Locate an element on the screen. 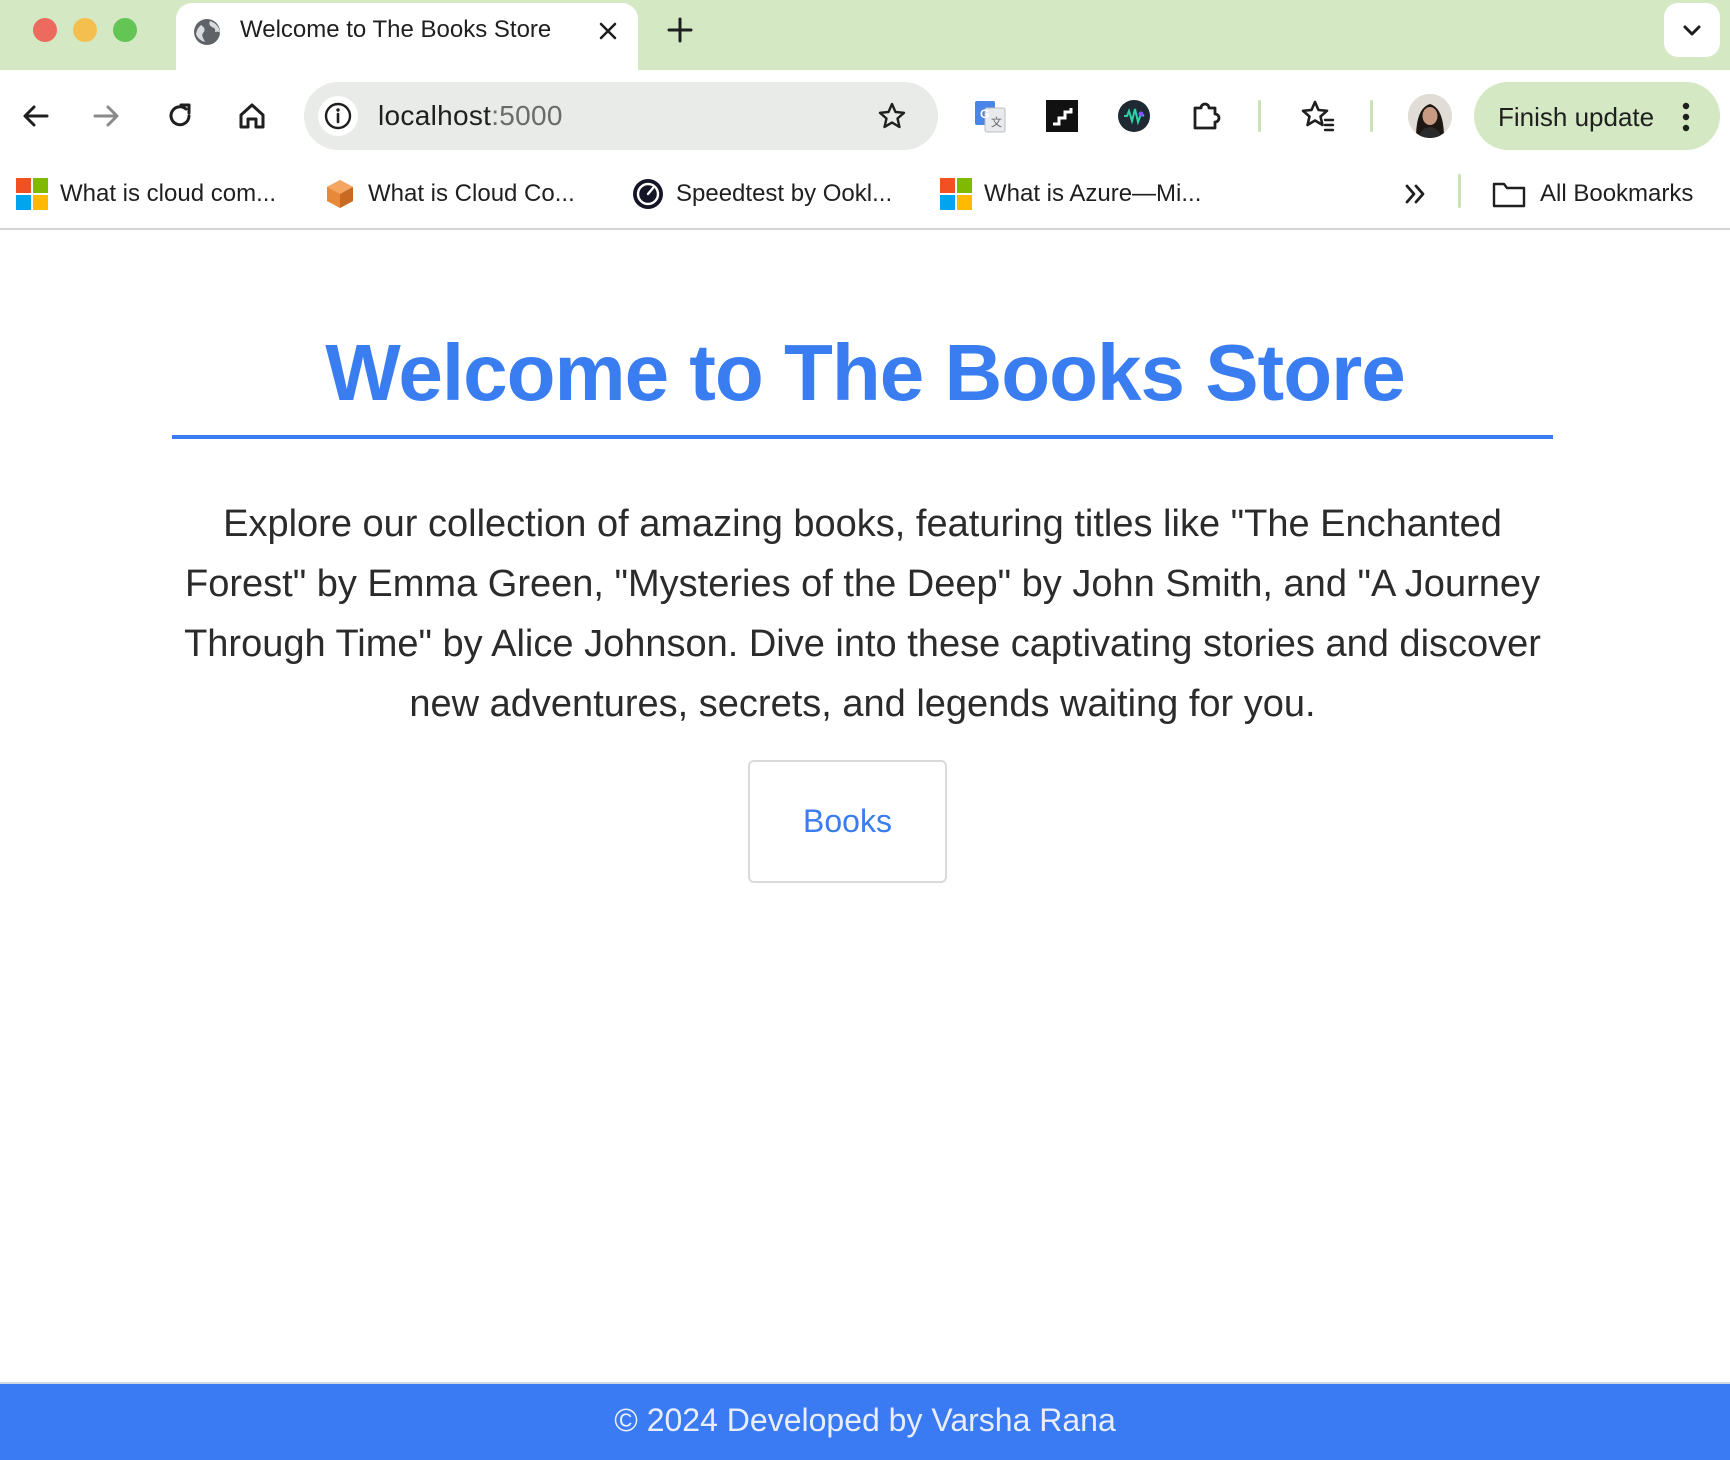 The image size is (1730, 1460). globe-icon is located at coordinates (207, 32).